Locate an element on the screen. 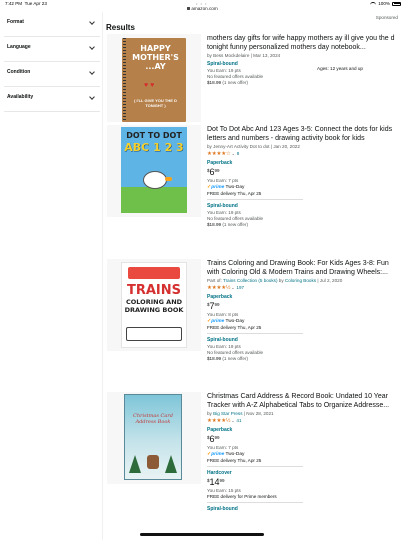 This screenshot has height=540, width=405. you-earn: You Earn: 8 pts is located at coordinates (223, 314).